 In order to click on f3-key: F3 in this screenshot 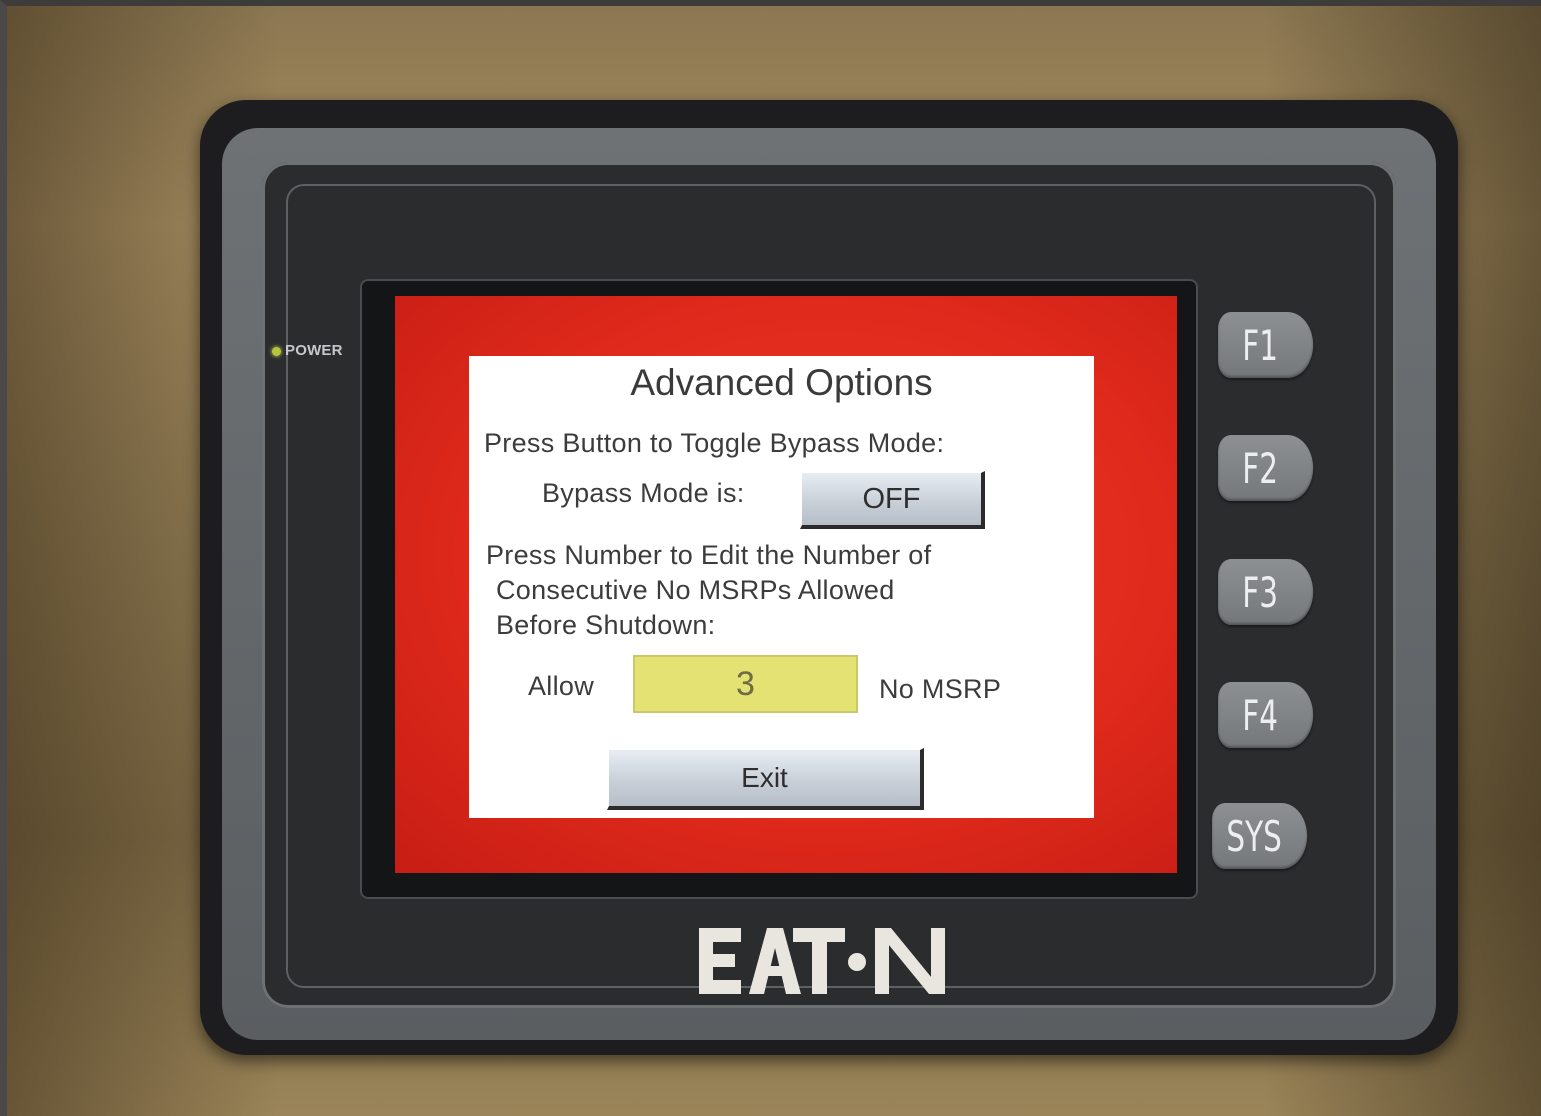, I will do `click(1266, 592)`.